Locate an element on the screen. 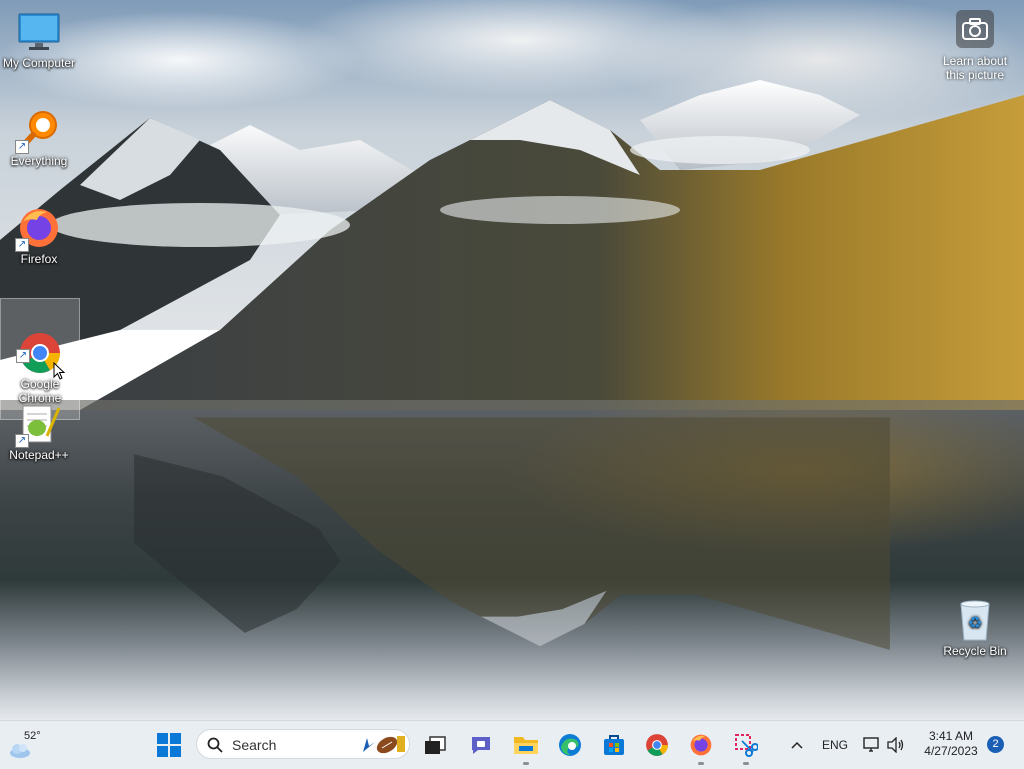 This screenshot has width=1024, height=769. camera-icon is located at coordinates (975, 29).